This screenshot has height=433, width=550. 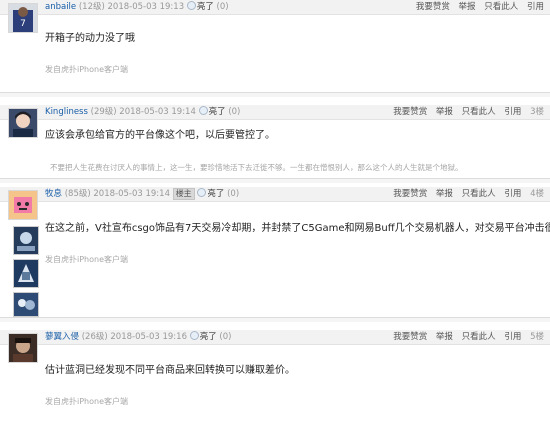 I want to click on post-actions: 我要赞赏 举报 只看此人 引用, so click(x=477, y=7).